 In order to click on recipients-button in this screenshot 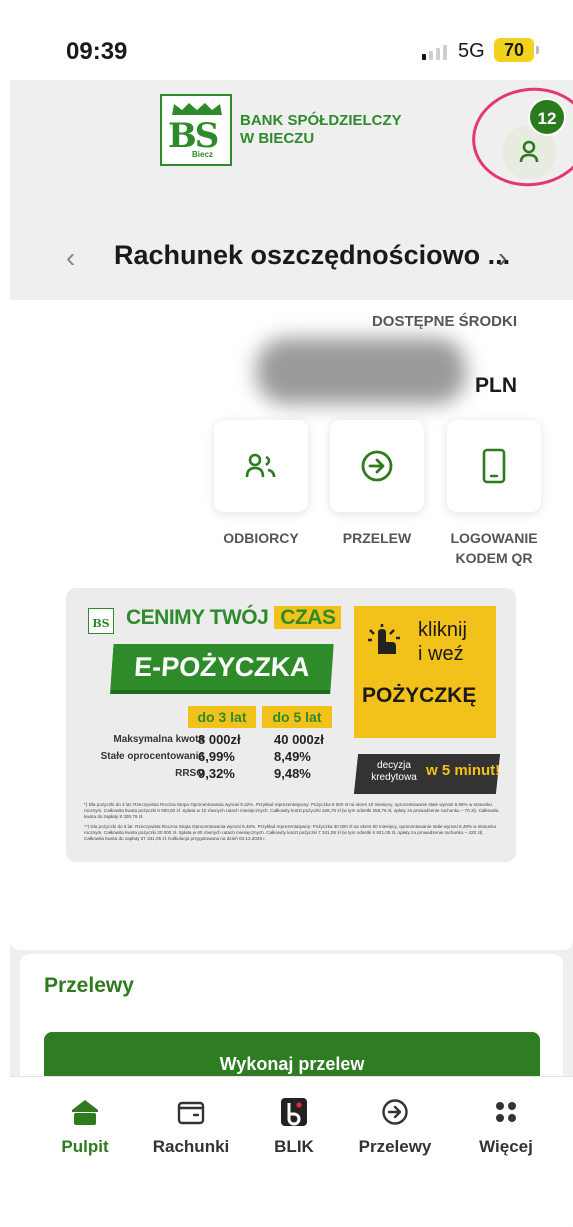, I will do `click(261, 466)`.